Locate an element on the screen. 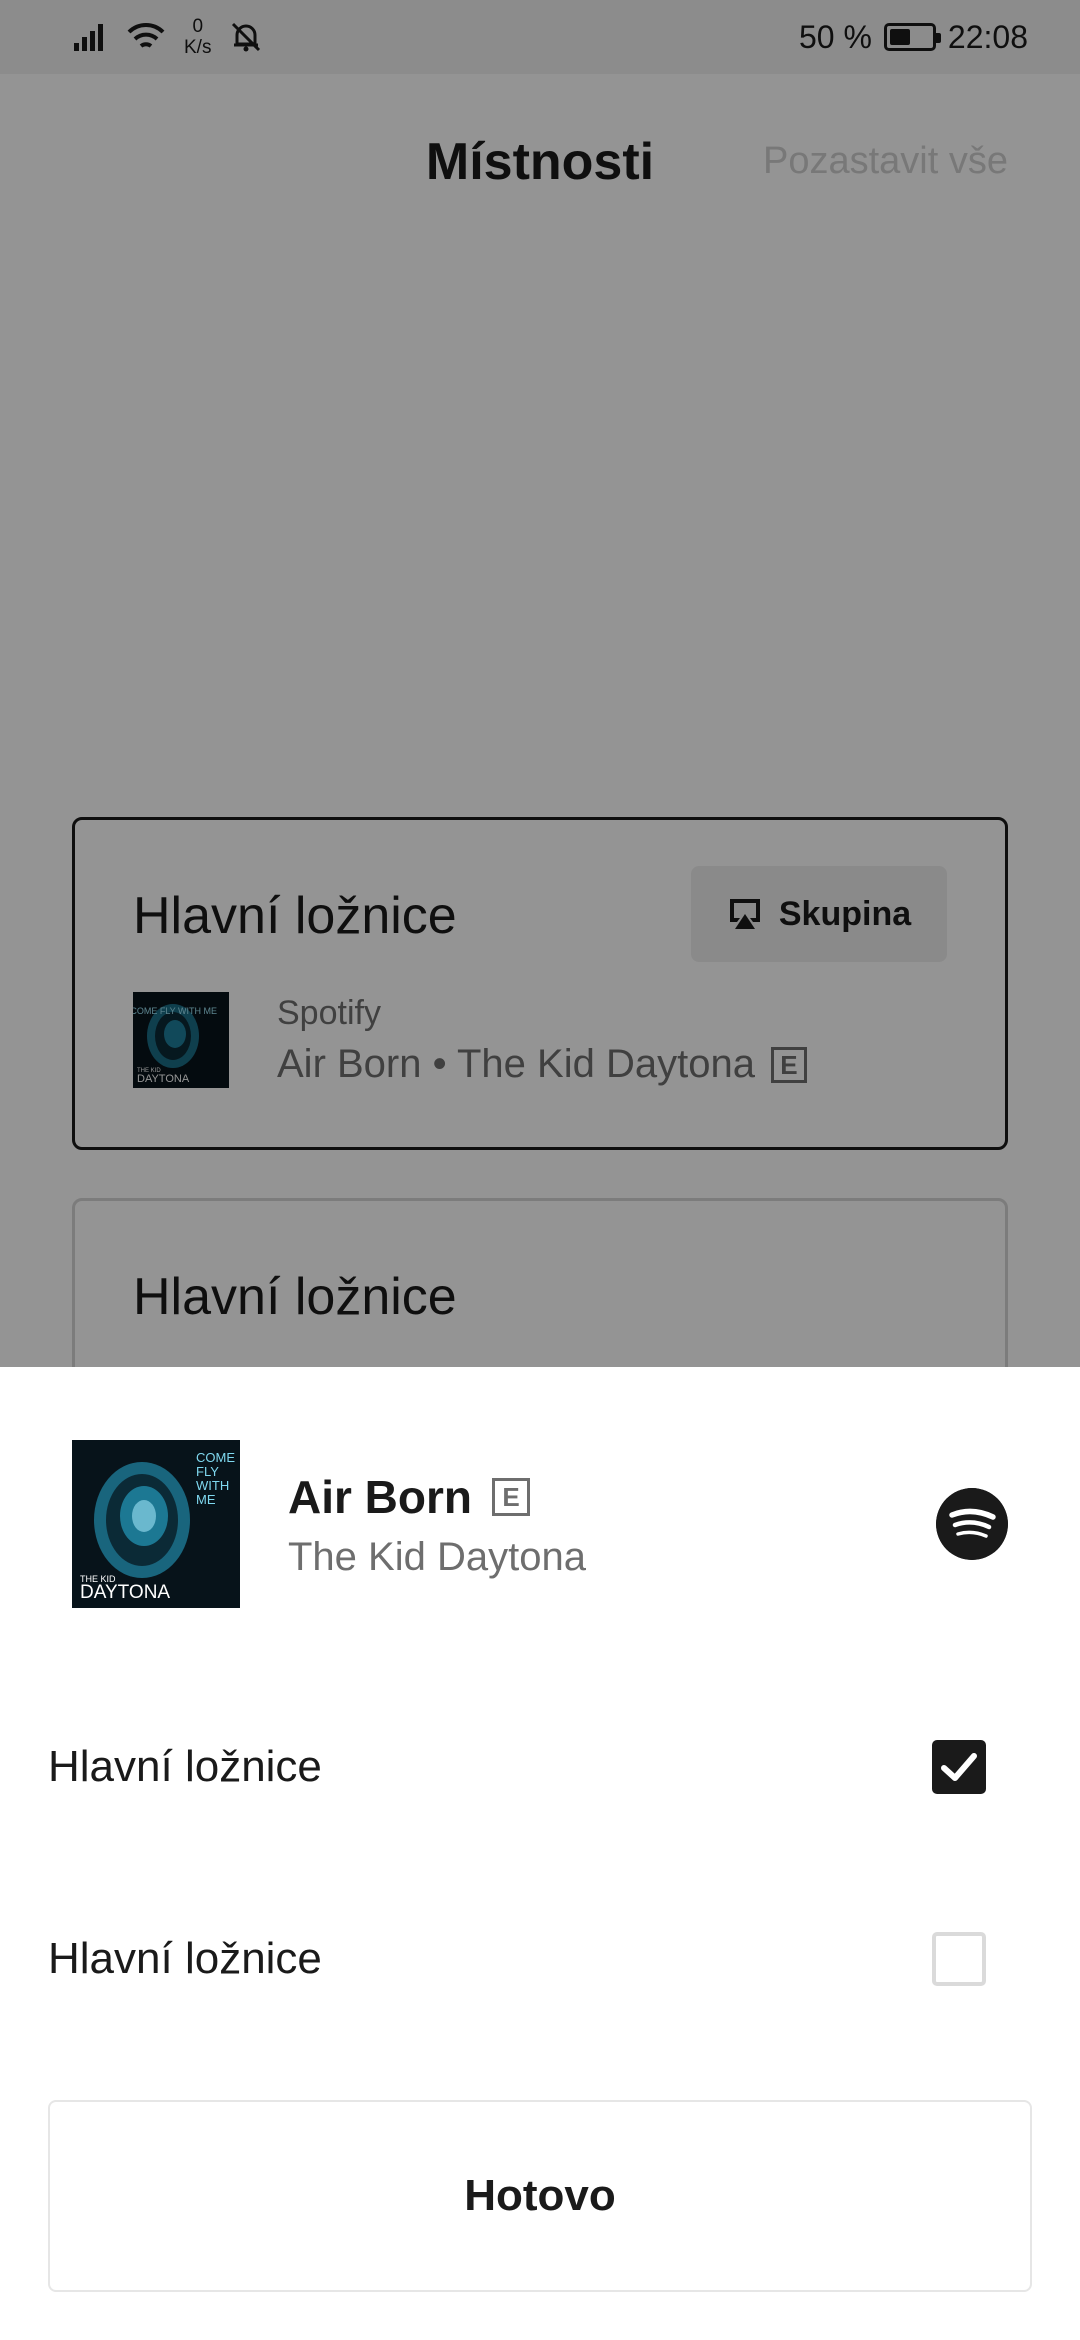 Image resolution: width=1080 pixels, height=2340 pixels. checkmark-icon is located at coordinates (959, 1767).